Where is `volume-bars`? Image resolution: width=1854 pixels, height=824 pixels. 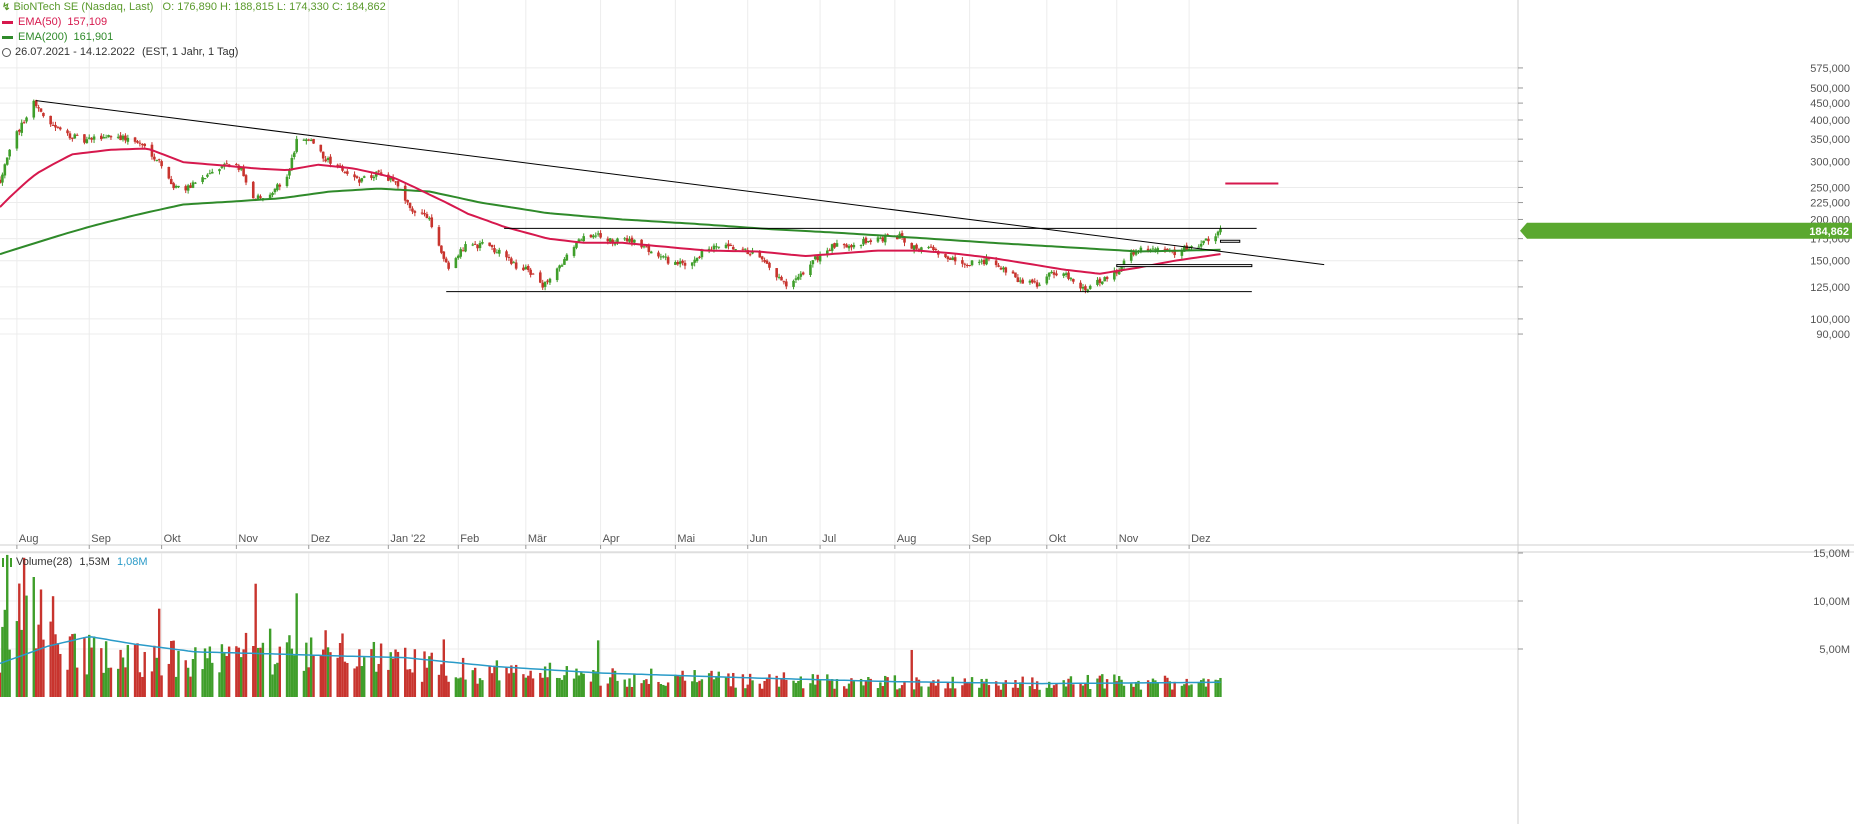
volume-bars is located at coordinates (611, 625).